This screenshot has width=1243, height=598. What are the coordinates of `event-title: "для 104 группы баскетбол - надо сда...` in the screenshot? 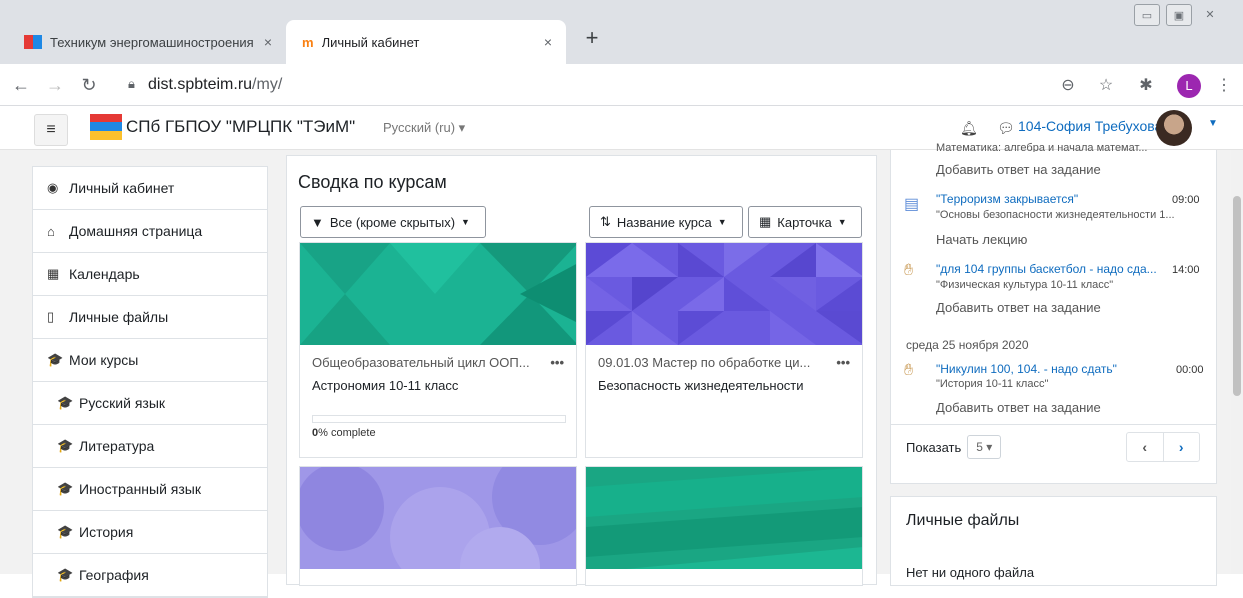 It's located at (1052, 269).